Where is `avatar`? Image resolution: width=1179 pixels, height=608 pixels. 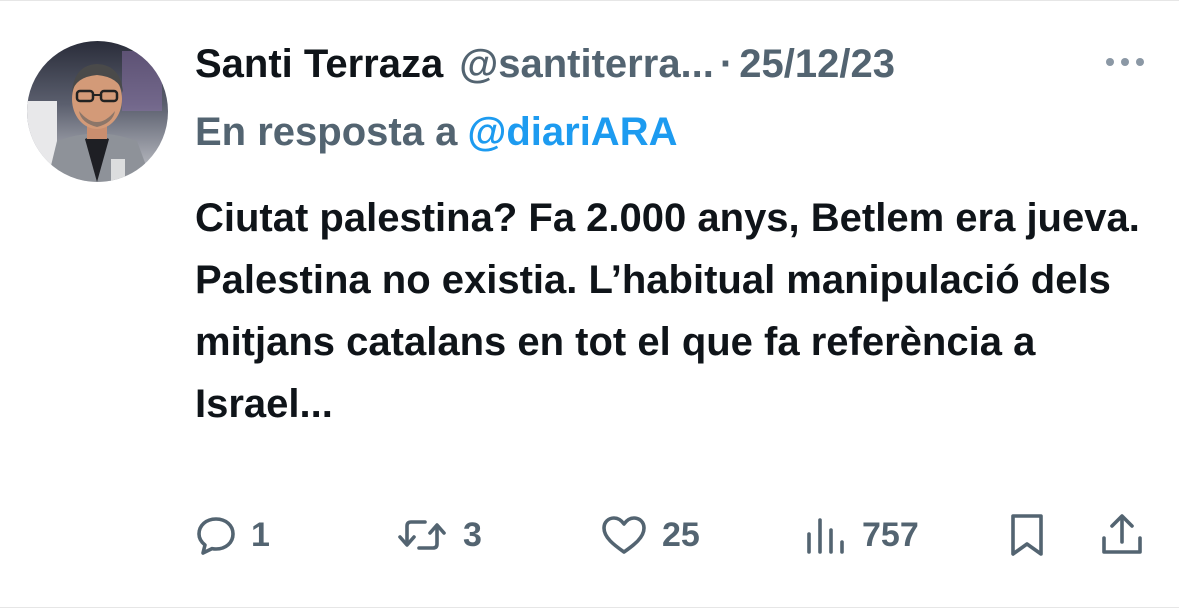 avatar is located at coordinates (97, 111).